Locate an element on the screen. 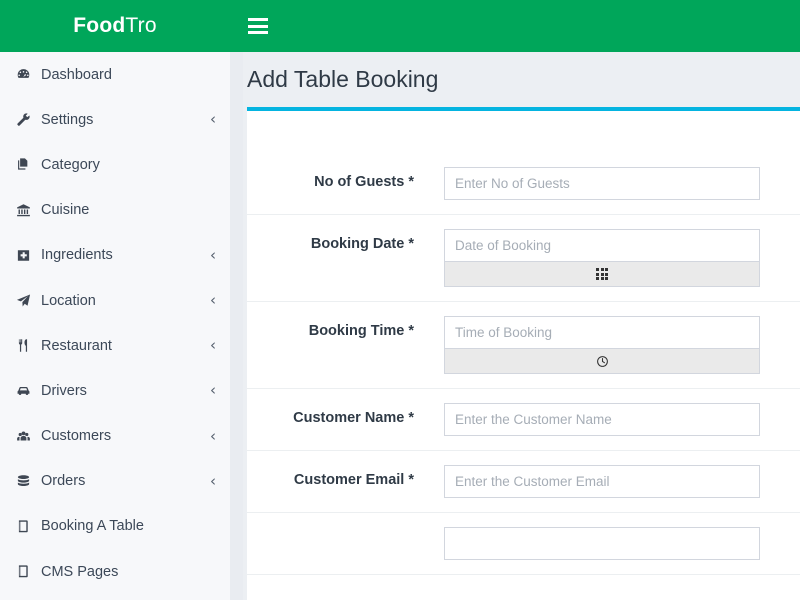  booking-date-picker-button is located at coordinates (602, 274).